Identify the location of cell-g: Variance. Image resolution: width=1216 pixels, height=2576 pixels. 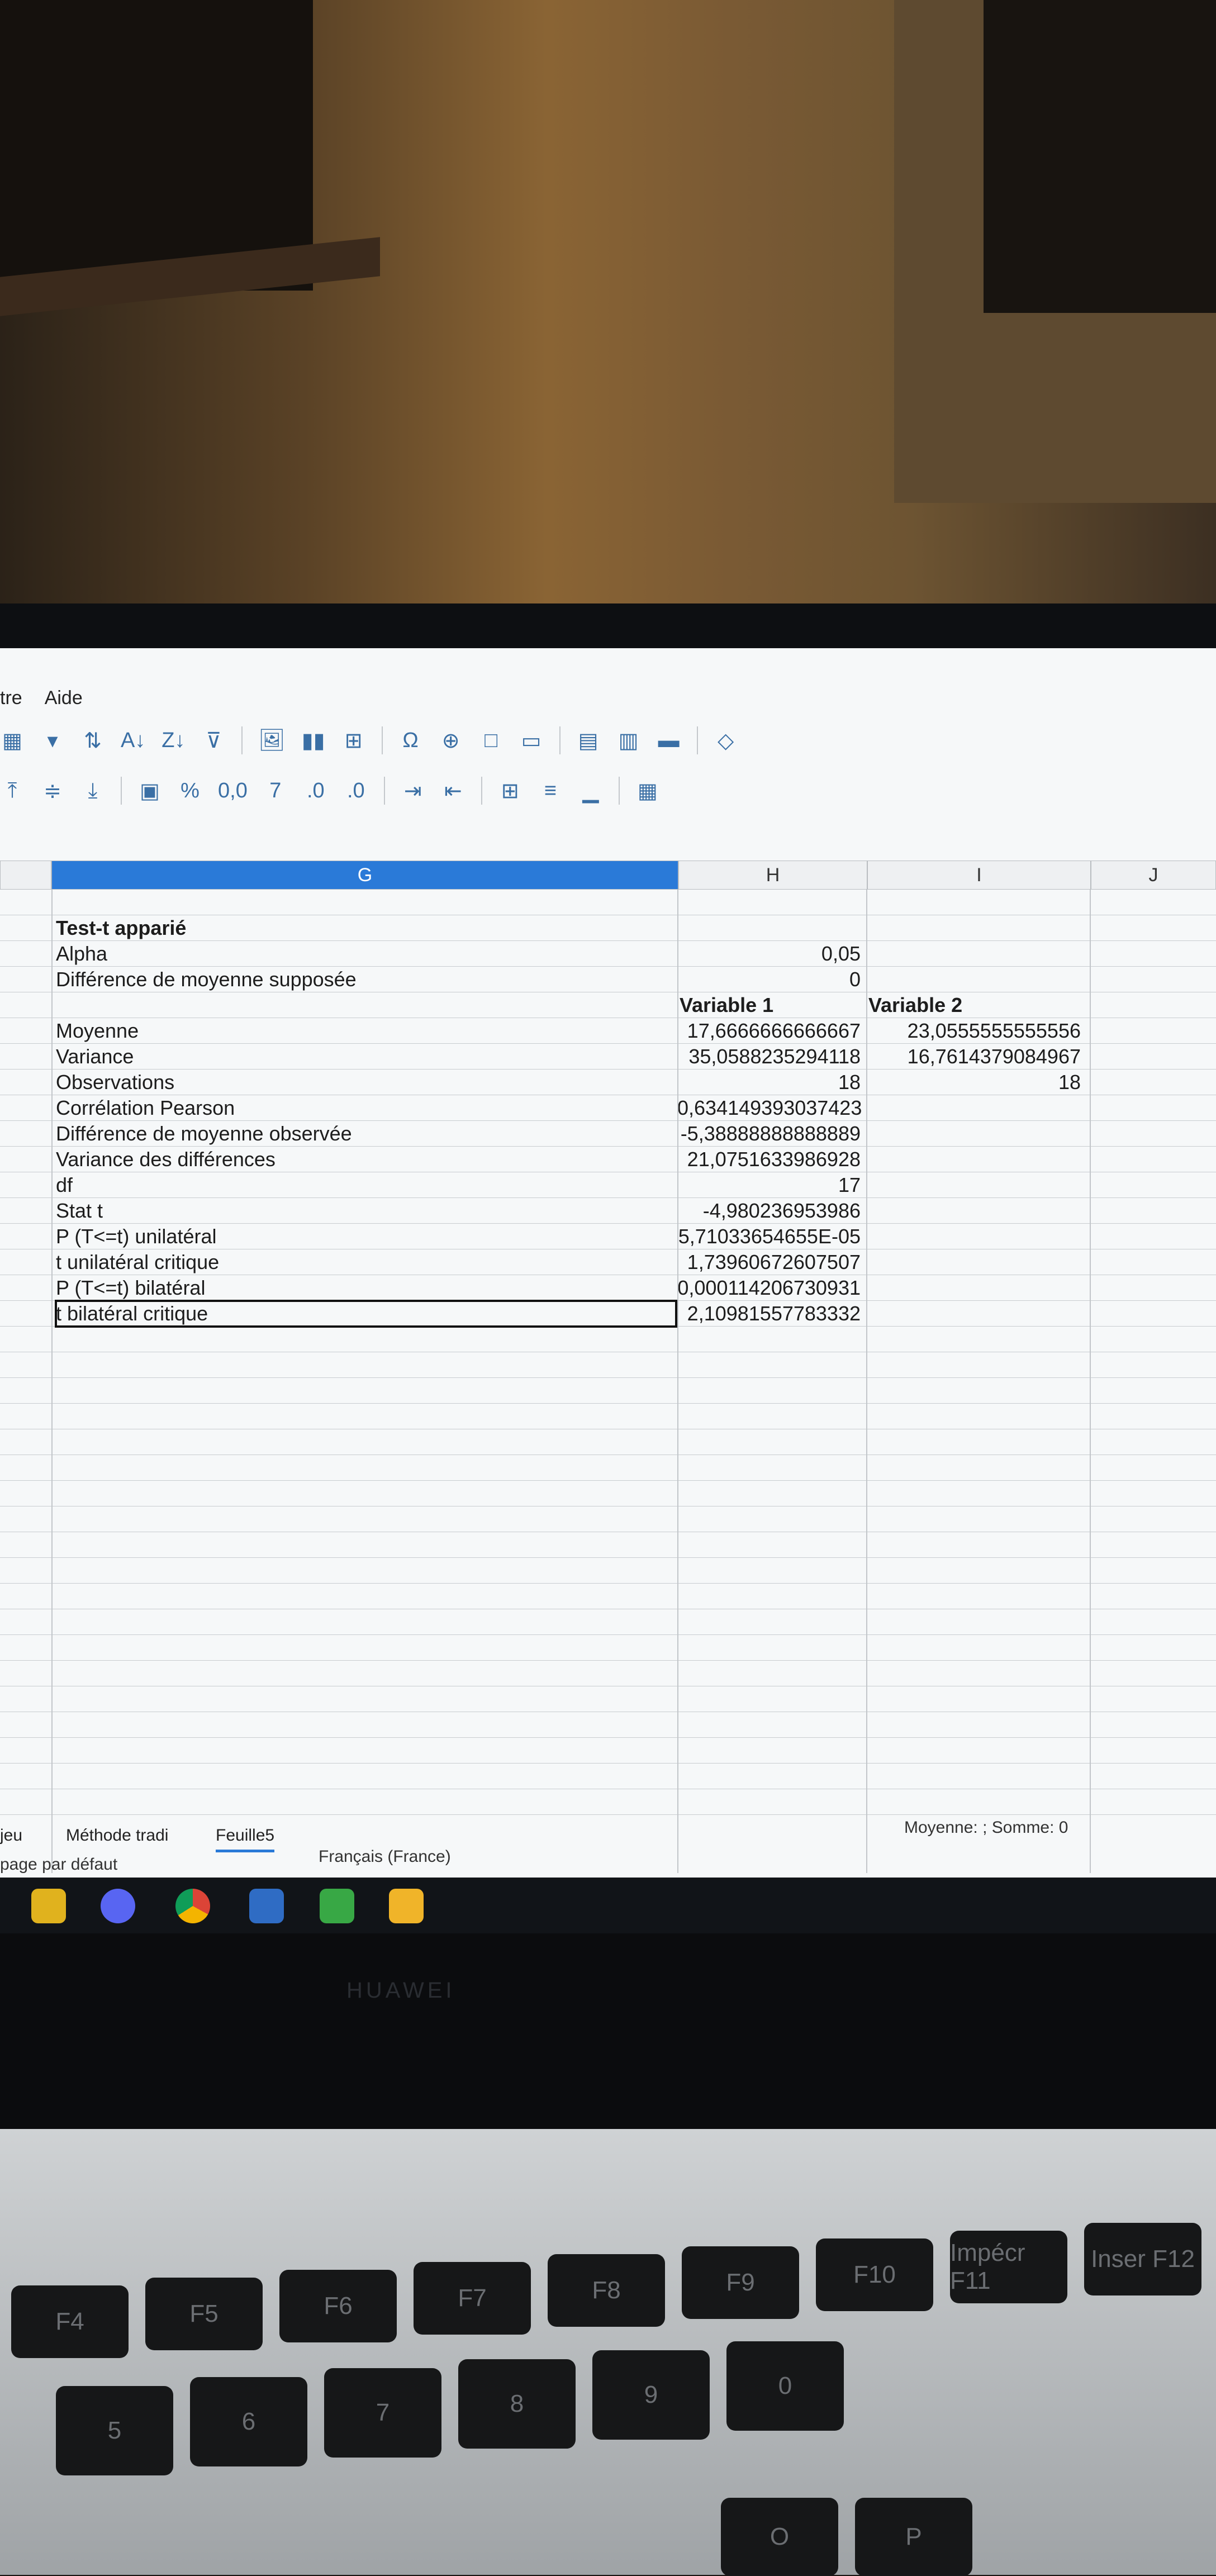
(366, 1057).